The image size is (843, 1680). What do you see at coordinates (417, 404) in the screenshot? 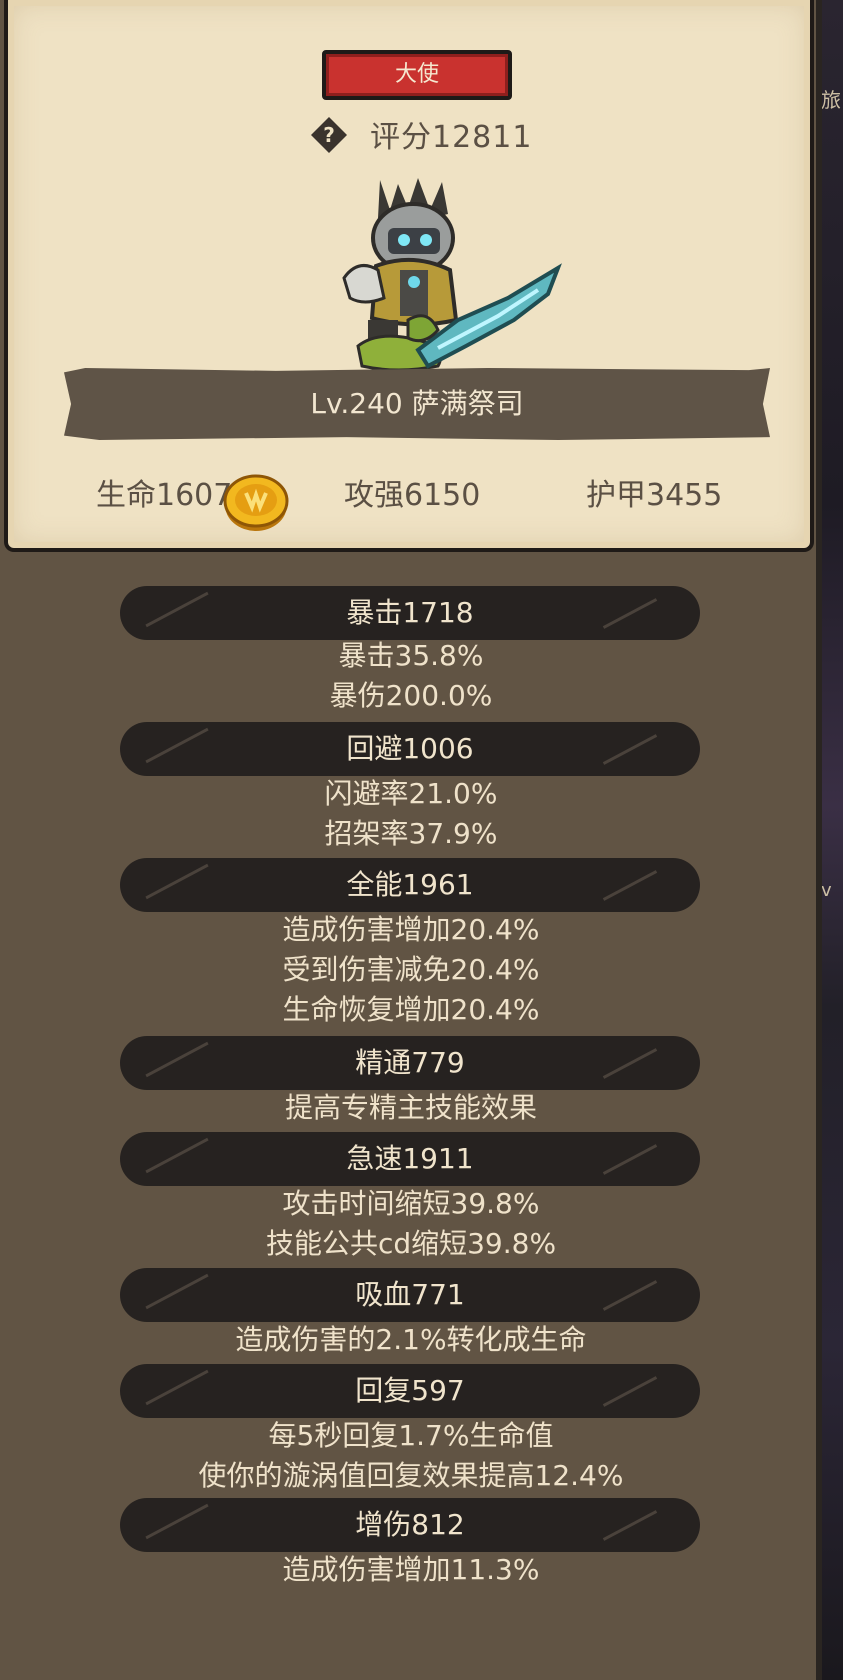
I see `character-name-banner: Lv.240 萨满祭司` at bounding box center [417, 404].